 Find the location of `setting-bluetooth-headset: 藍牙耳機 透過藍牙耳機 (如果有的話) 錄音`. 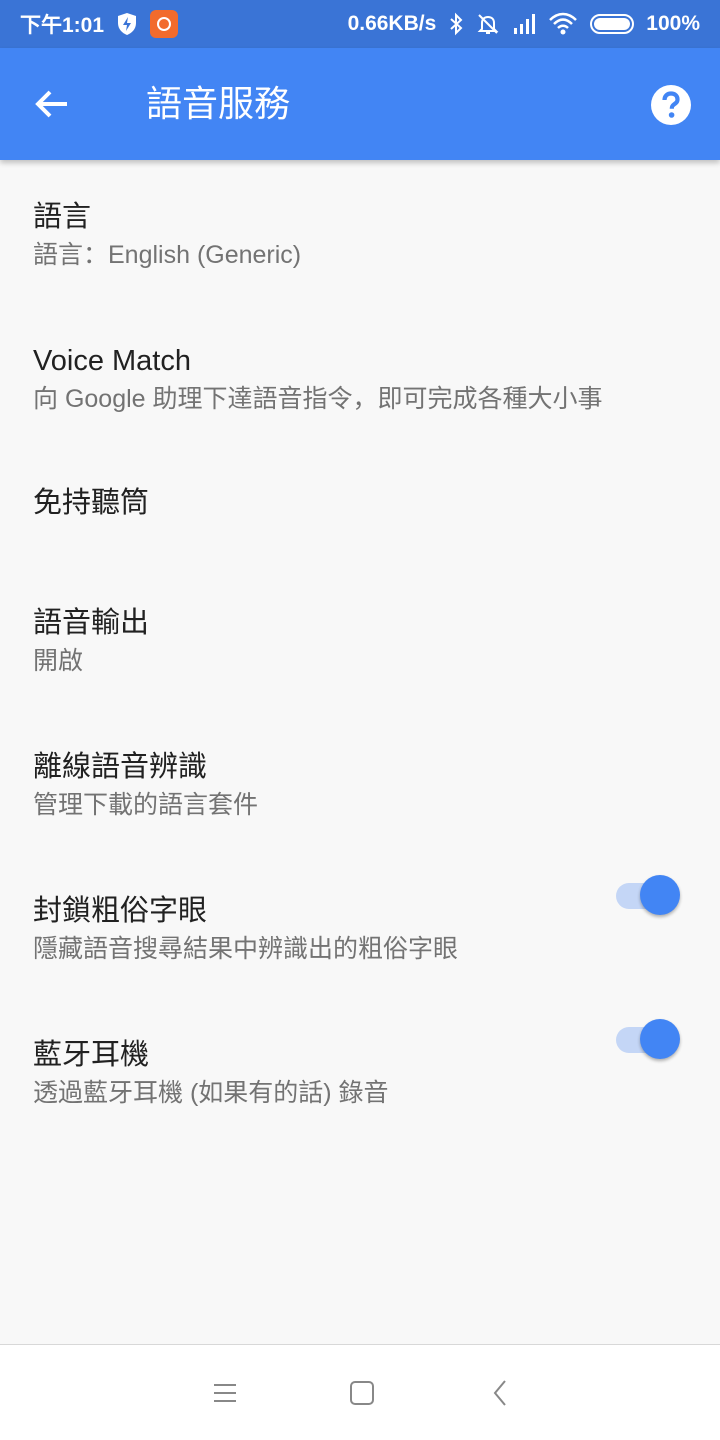

setting-bluetooth-headset: 藍牙耳機 透過藍牙耳機 (如果有的話) 錄音 is located at coordinates (360, 1056).